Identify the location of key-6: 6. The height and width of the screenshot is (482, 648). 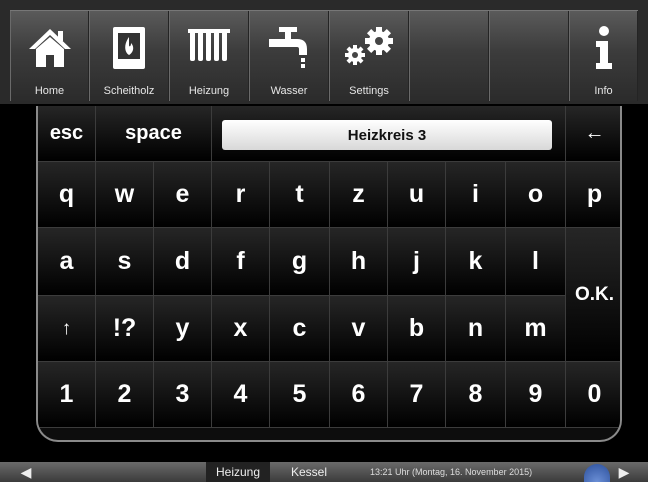
(359, 395).